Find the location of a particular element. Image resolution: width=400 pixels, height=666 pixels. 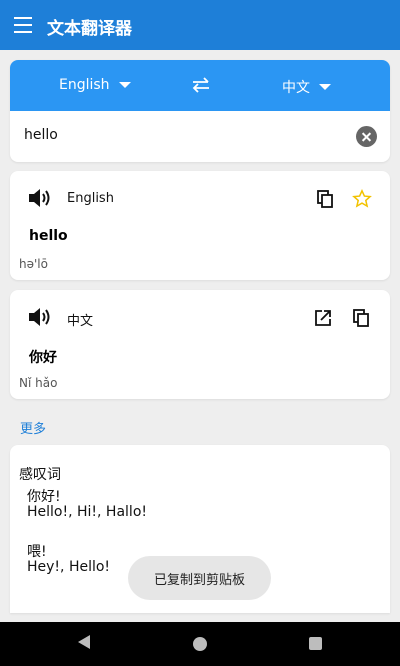

source-phonetic: hə'lō is located at coordinates (33, 264).